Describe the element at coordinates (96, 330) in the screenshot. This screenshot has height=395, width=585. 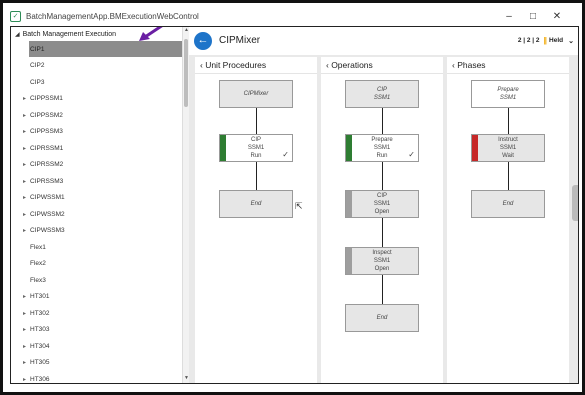
I see `tree-item: ▸ HT303` at that location.